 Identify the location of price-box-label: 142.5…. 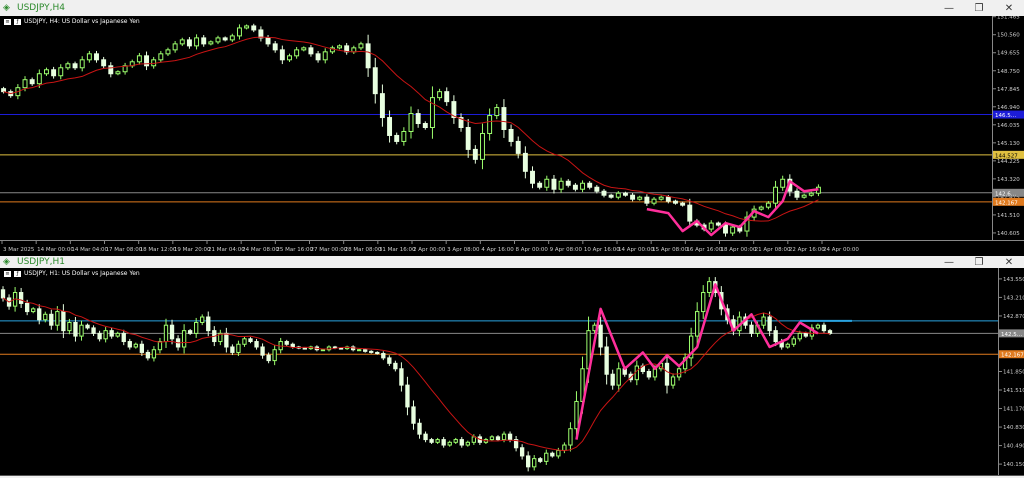
(1011, 335).